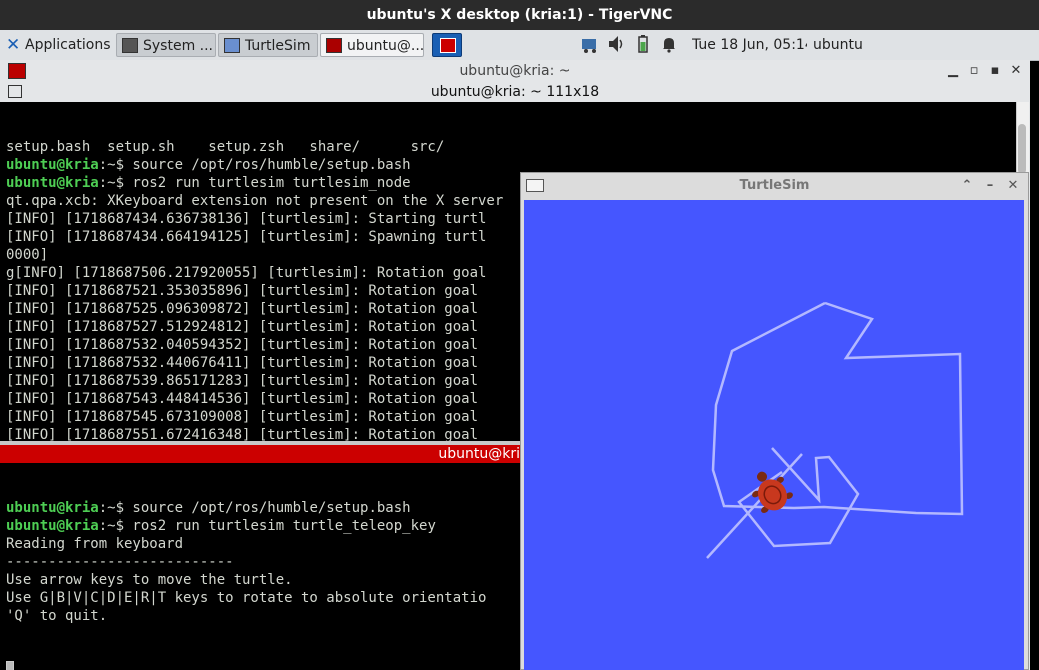 The width and height of the screenshot is (1039, 670). Describe the element at coordinates (263, 544) in the screenshot. I see `terminal-line: Reading from keyboard` at that location.